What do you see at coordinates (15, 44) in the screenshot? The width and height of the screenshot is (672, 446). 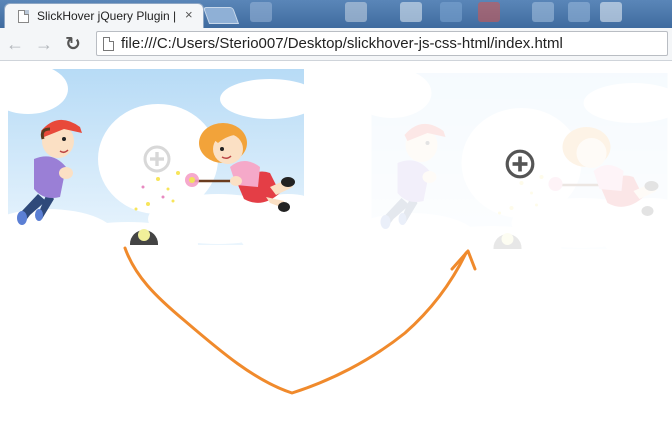 I see `back-arrow-icon: ←` at bounding box center [15, 44].